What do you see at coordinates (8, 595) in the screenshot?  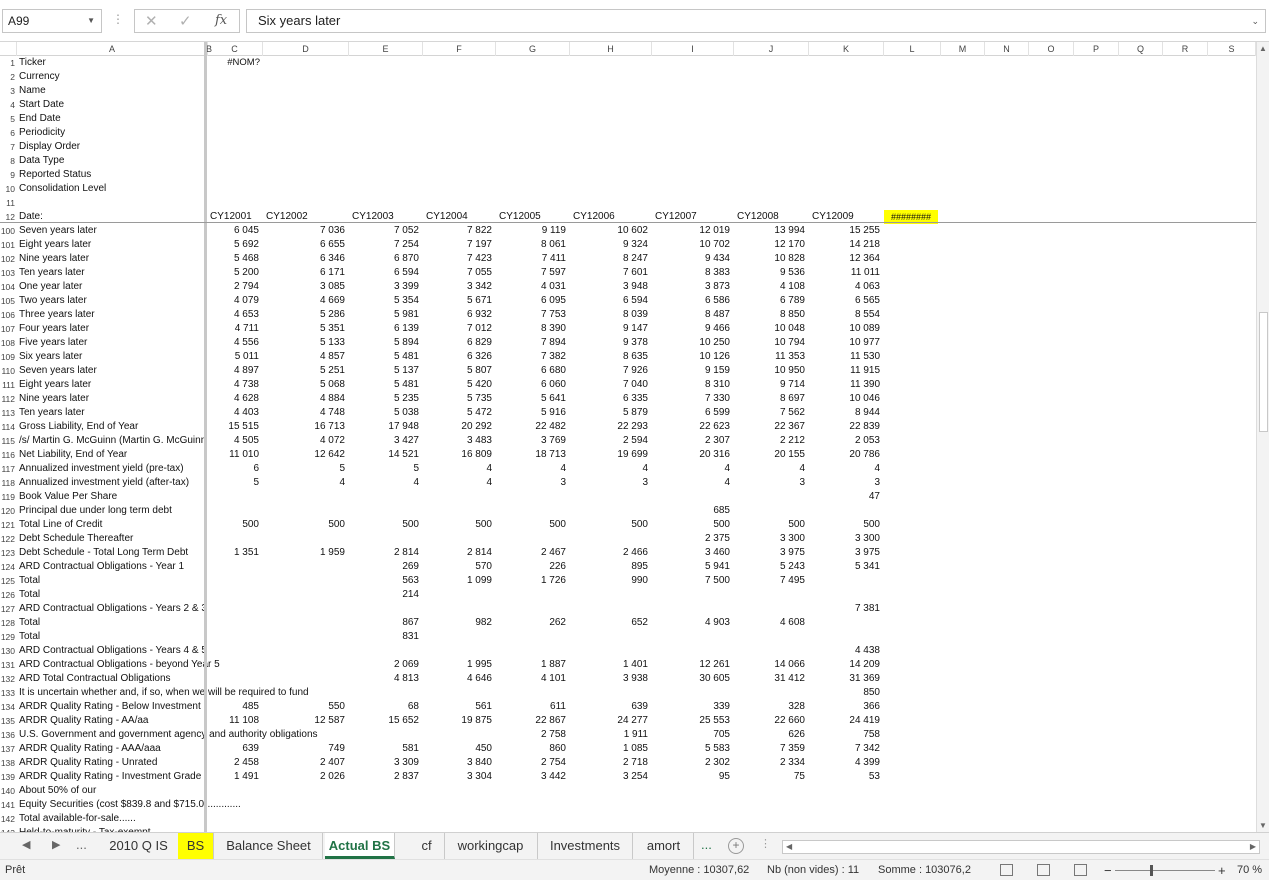 I see `row-header: 126` at bounding box center [8, 595].